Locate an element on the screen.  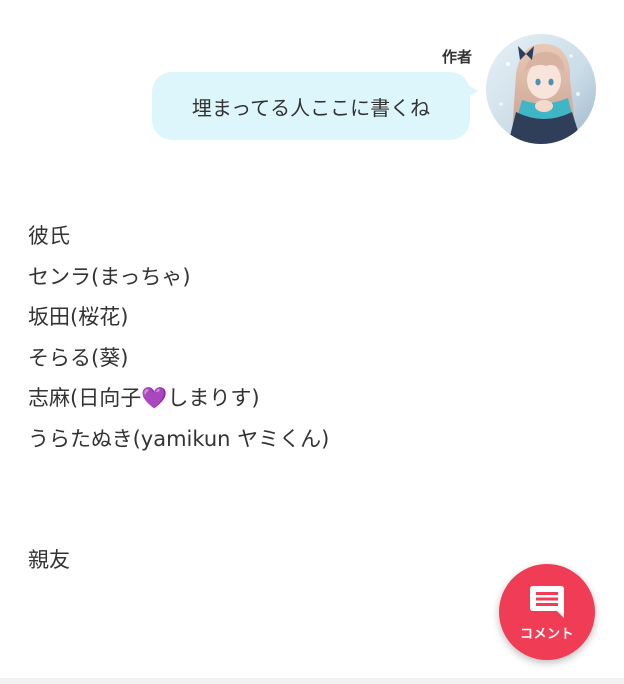
body-line: うらたぬき(yamikun ヤミくん) is located at coordinates (179, 438).